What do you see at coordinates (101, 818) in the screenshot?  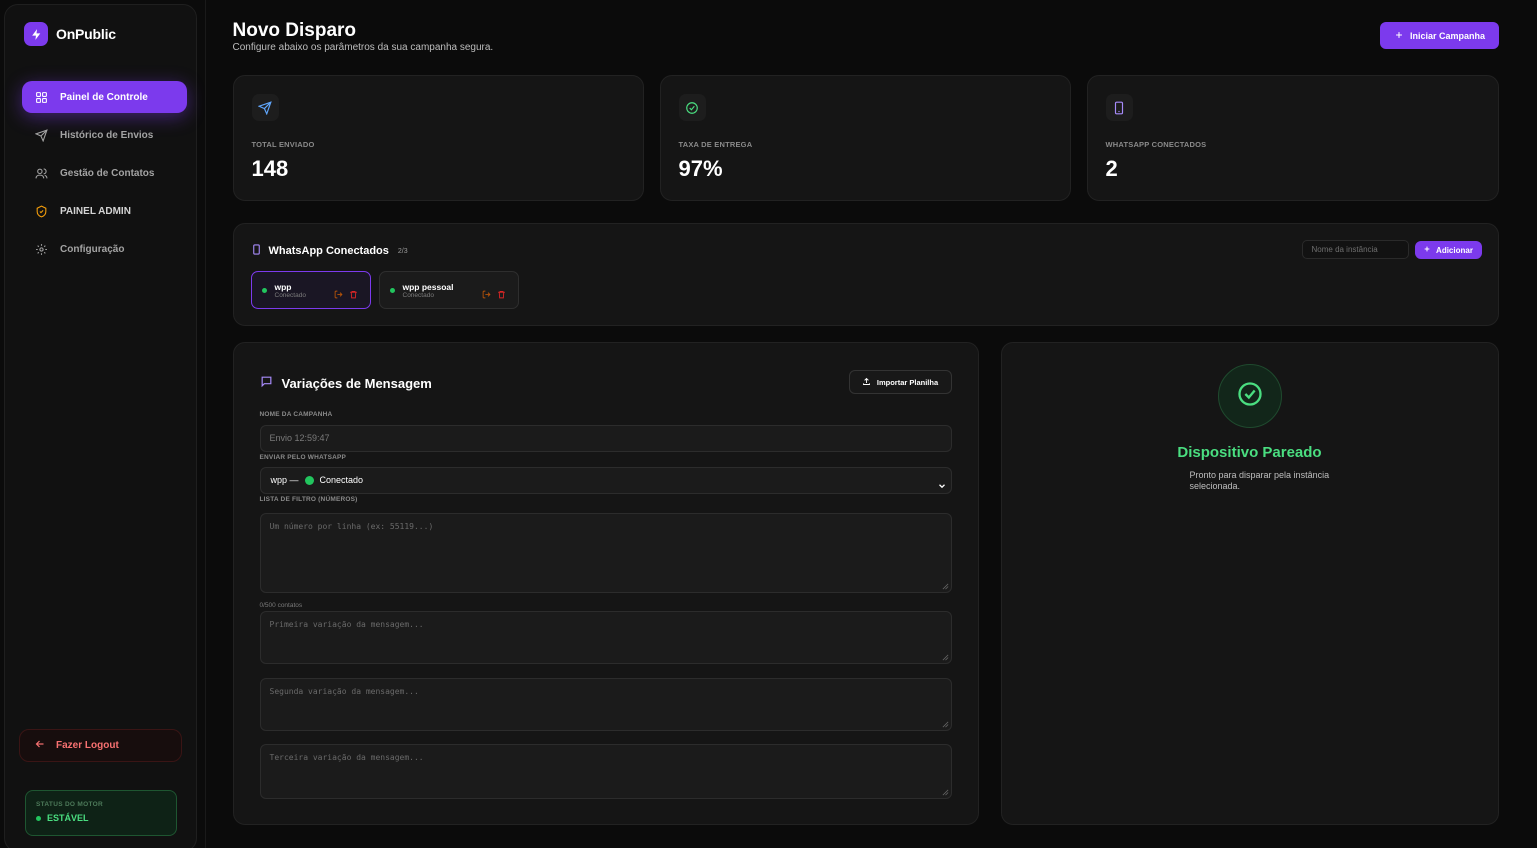 I see `engine-status-value-row: ESTÁVEL` at bounding box center [101, 818].